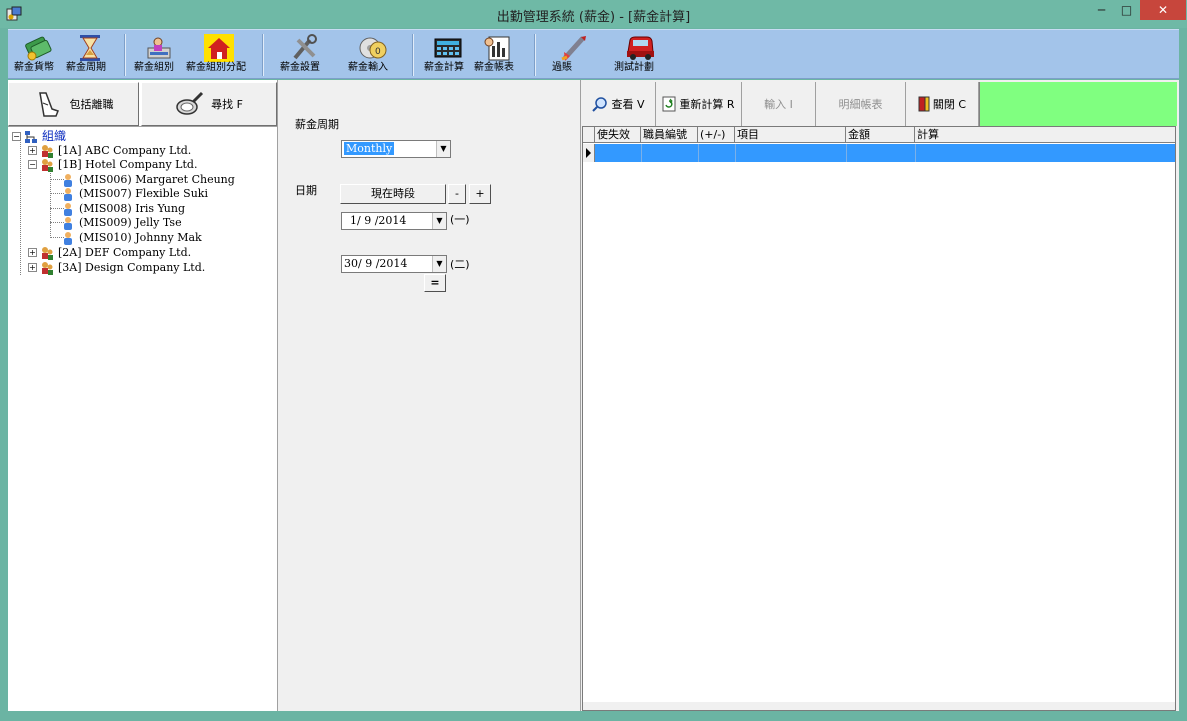 This screenshot has height=721, width=1187. Describe the element at coordinates (669, 135) in the screenshot. I see `column-header: 職員編號` at that location.